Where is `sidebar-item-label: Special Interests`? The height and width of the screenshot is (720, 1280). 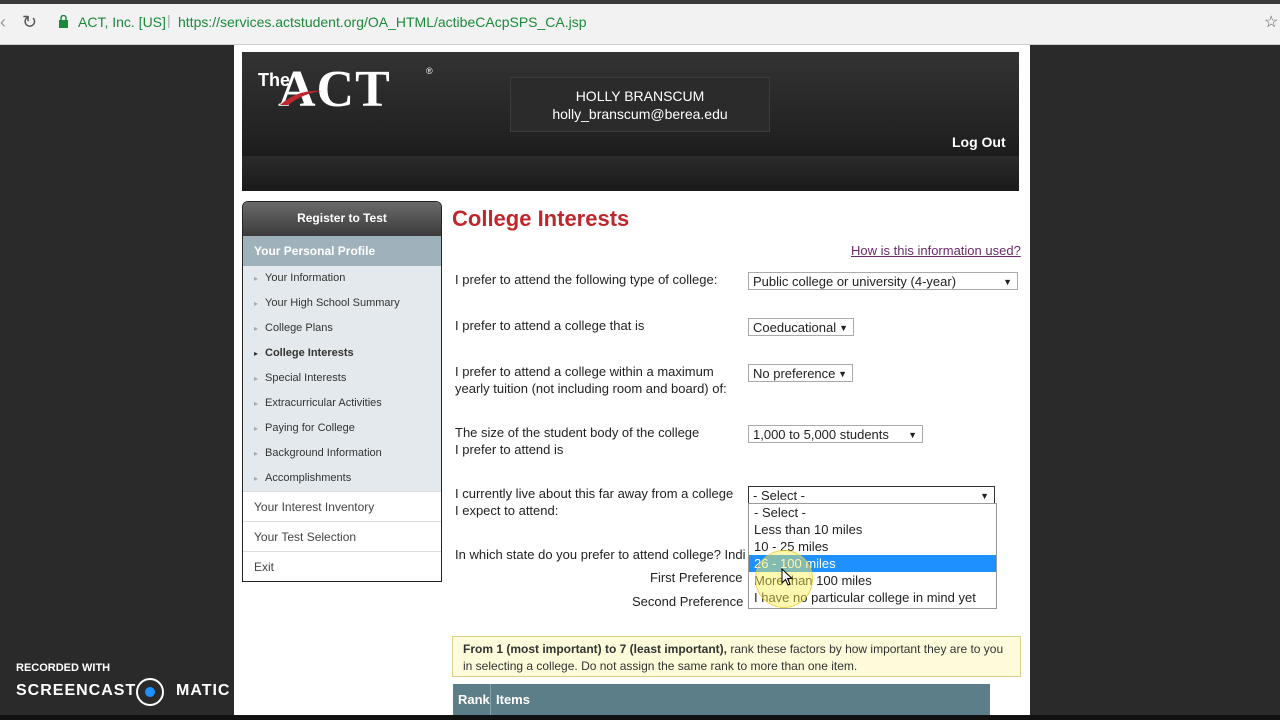 sidebar-item-label: Special Interests is located at coordinates (306, 378).